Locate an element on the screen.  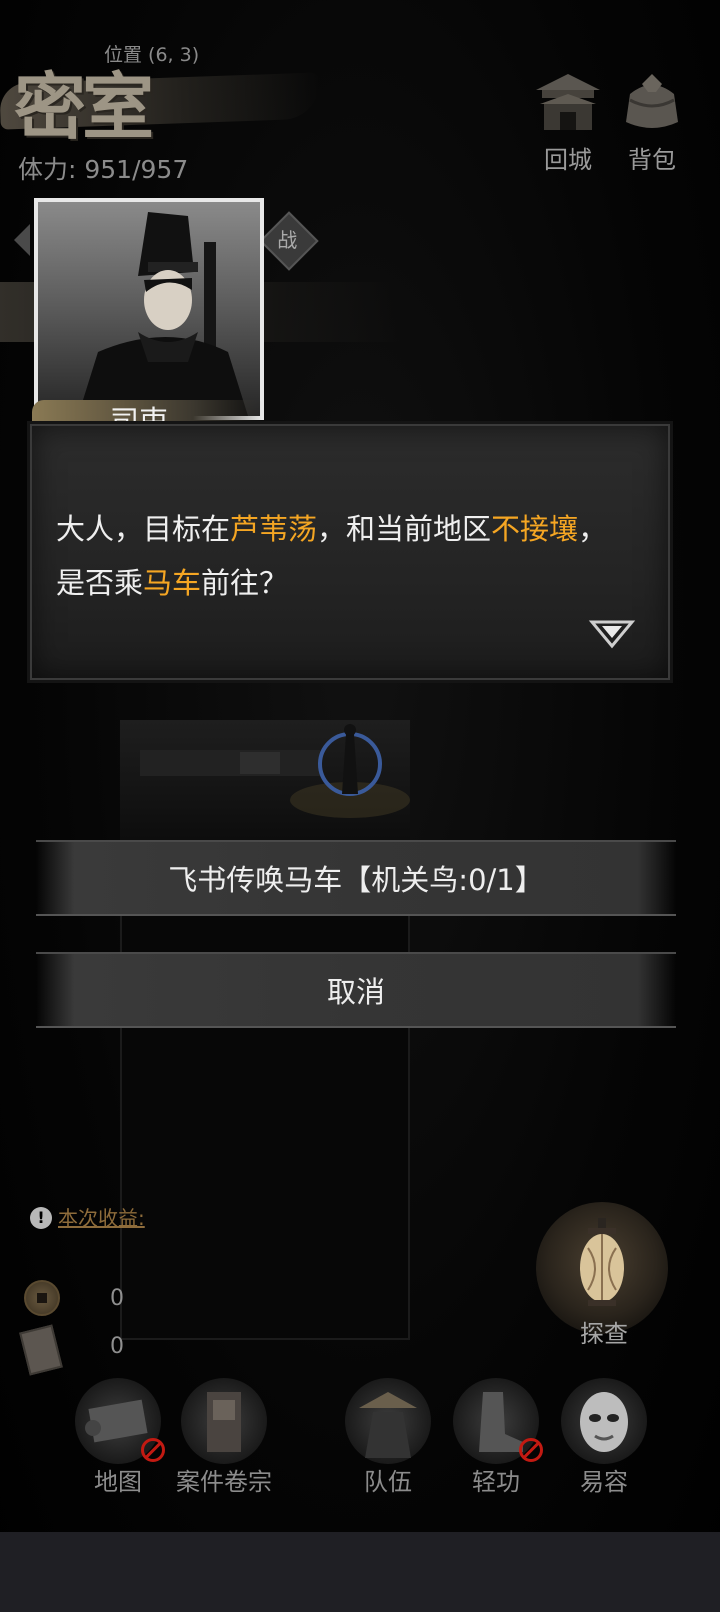
dialog-text: 大人，目标在芦苇荡，和当前地区不接壤，是否乘马车前往？ is located at coordinates (341, 556).